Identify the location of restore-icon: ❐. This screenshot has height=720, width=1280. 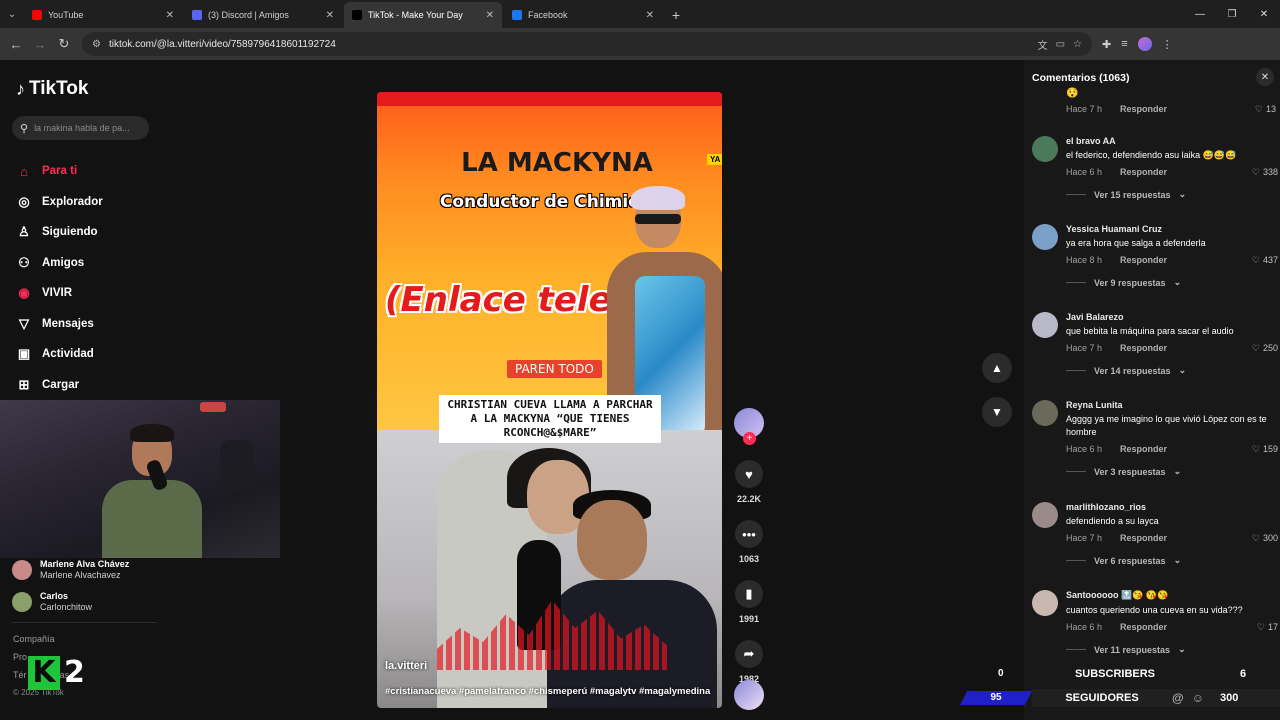
(1232, 14).